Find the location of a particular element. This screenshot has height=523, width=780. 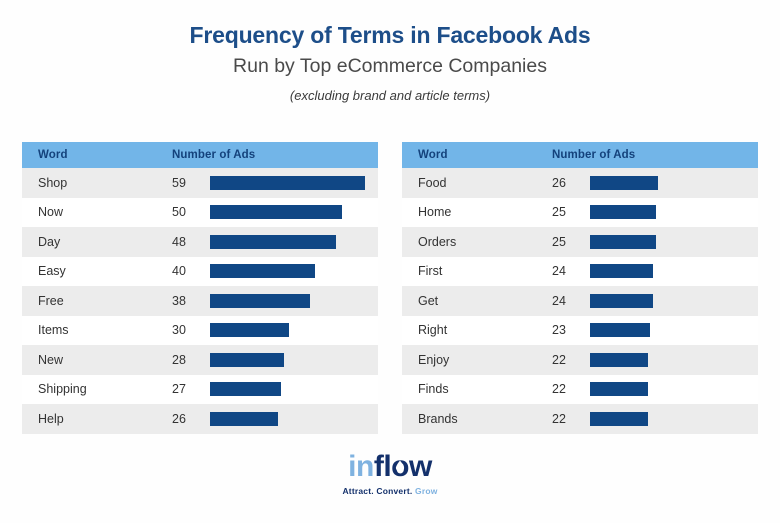

table-row: Free 38 is located at coordinates (200, 301).